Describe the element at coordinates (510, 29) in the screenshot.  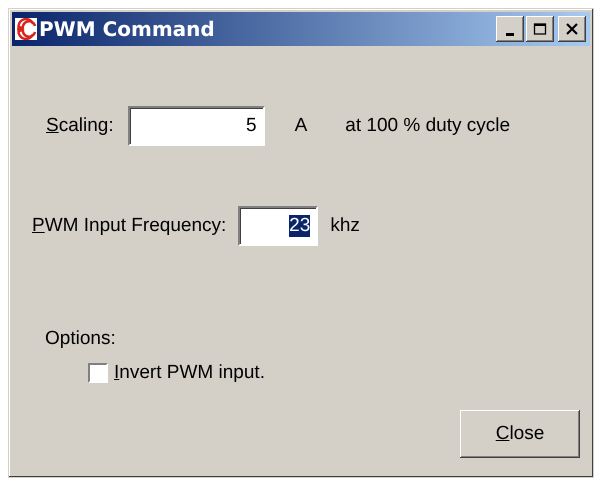
I see `minimize-button` at that location.